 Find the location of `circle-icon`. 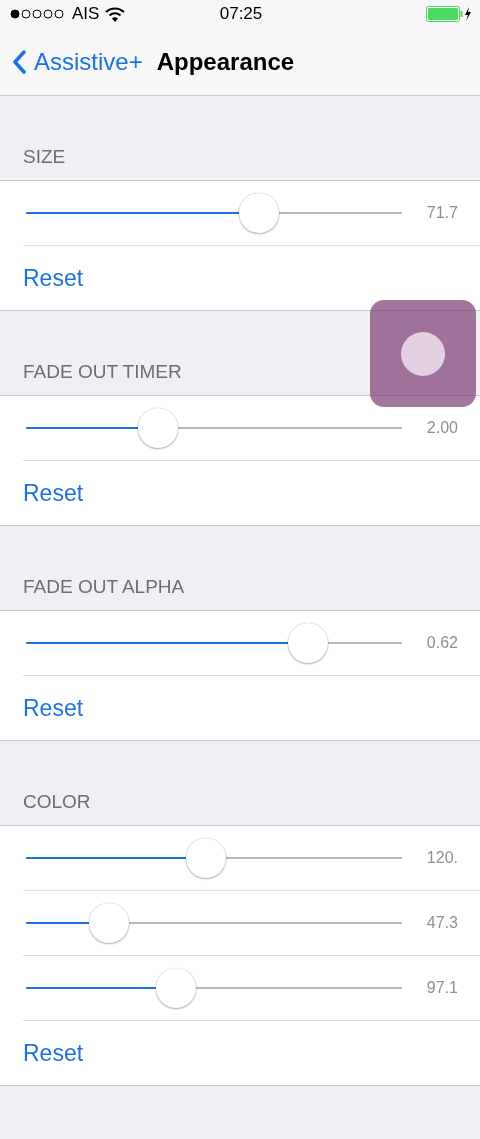

circle-icon is located at coordinates (423, 353).